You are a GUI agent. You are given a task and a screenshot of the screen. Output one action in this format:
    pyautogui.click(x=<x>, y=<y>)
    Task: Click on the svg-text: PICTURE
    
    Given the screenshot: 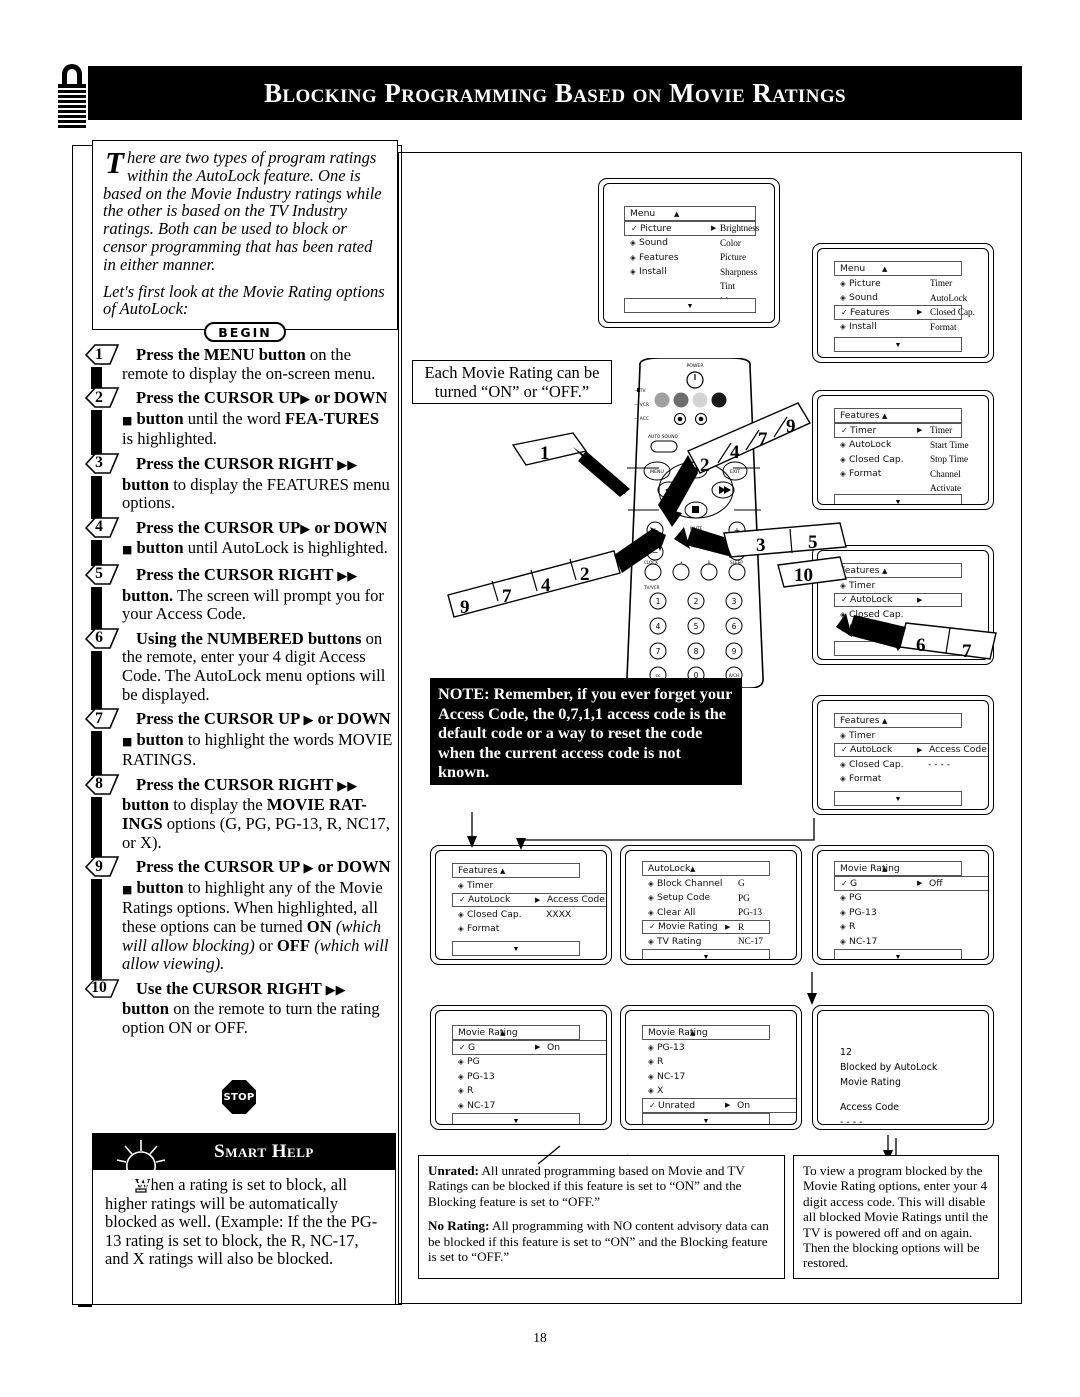 What is the action you would take?
    pyautogui.click(x=734, y=437)
    